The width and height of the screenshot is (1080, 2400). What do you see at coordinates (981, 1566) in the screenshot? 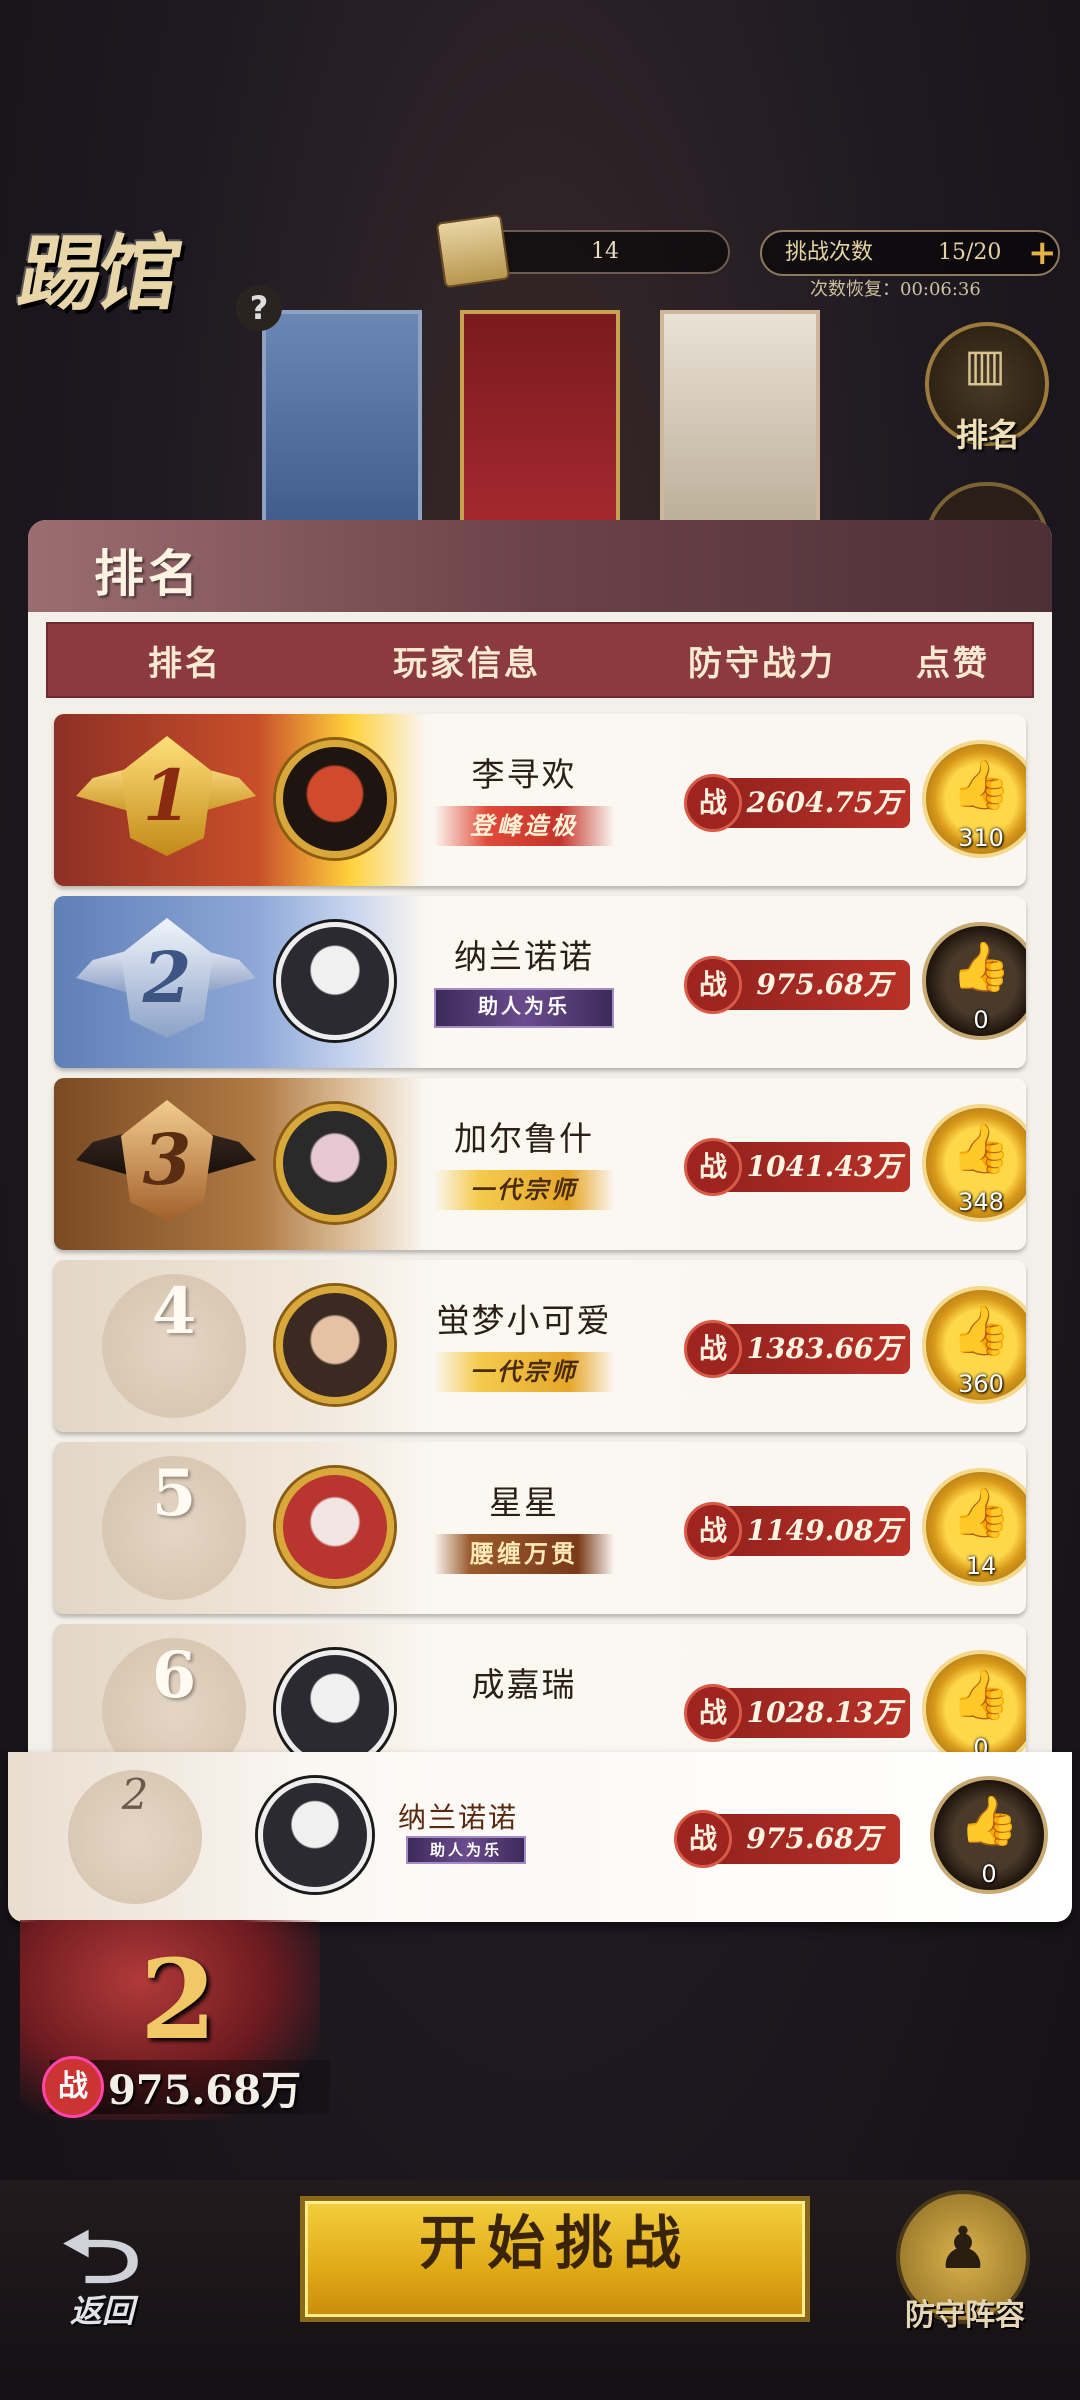
I see `like-count: 14` at bounding box center [981, 1566].